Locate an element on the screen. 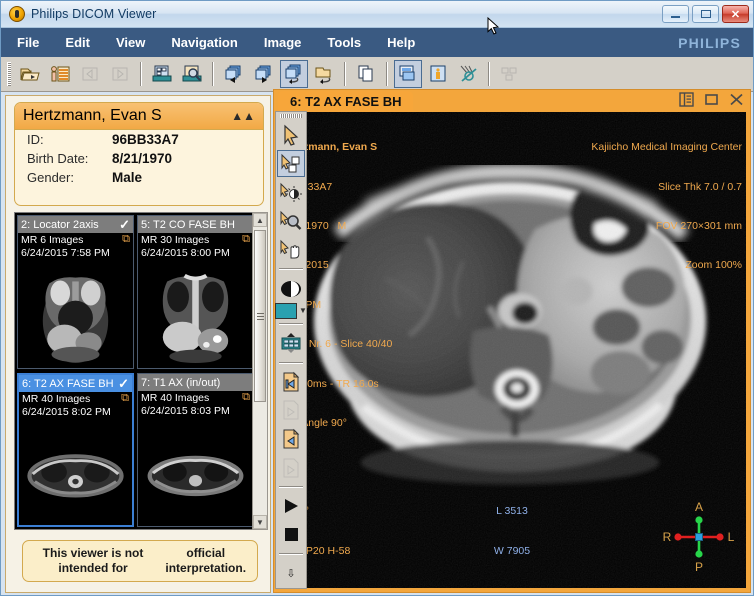  stack-scroll-tool is located at coordinates (291, 164).